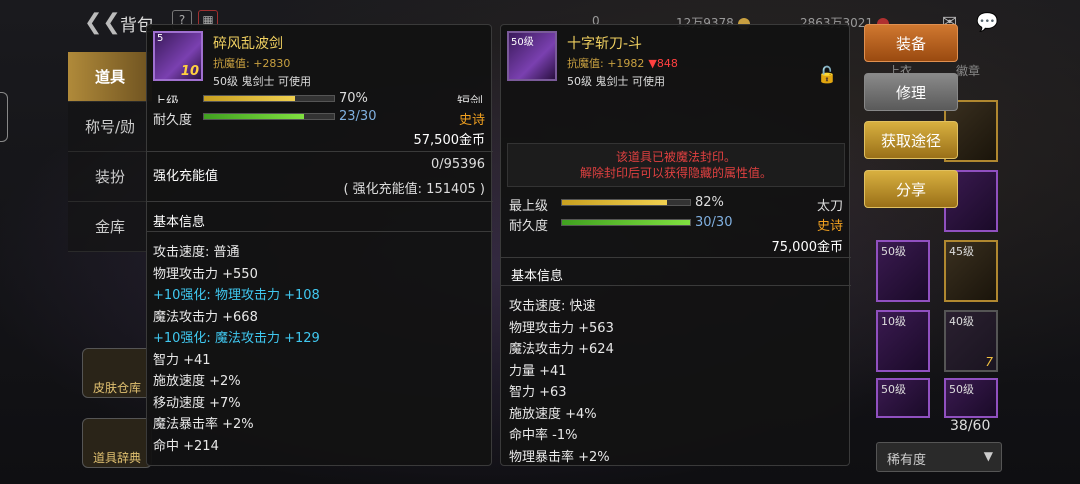 The image size is (1080, 484). Describe the element at coordinates (117, 373) in the screenshot. I see `skin-storage-button: 皮肤仓库` at that location.